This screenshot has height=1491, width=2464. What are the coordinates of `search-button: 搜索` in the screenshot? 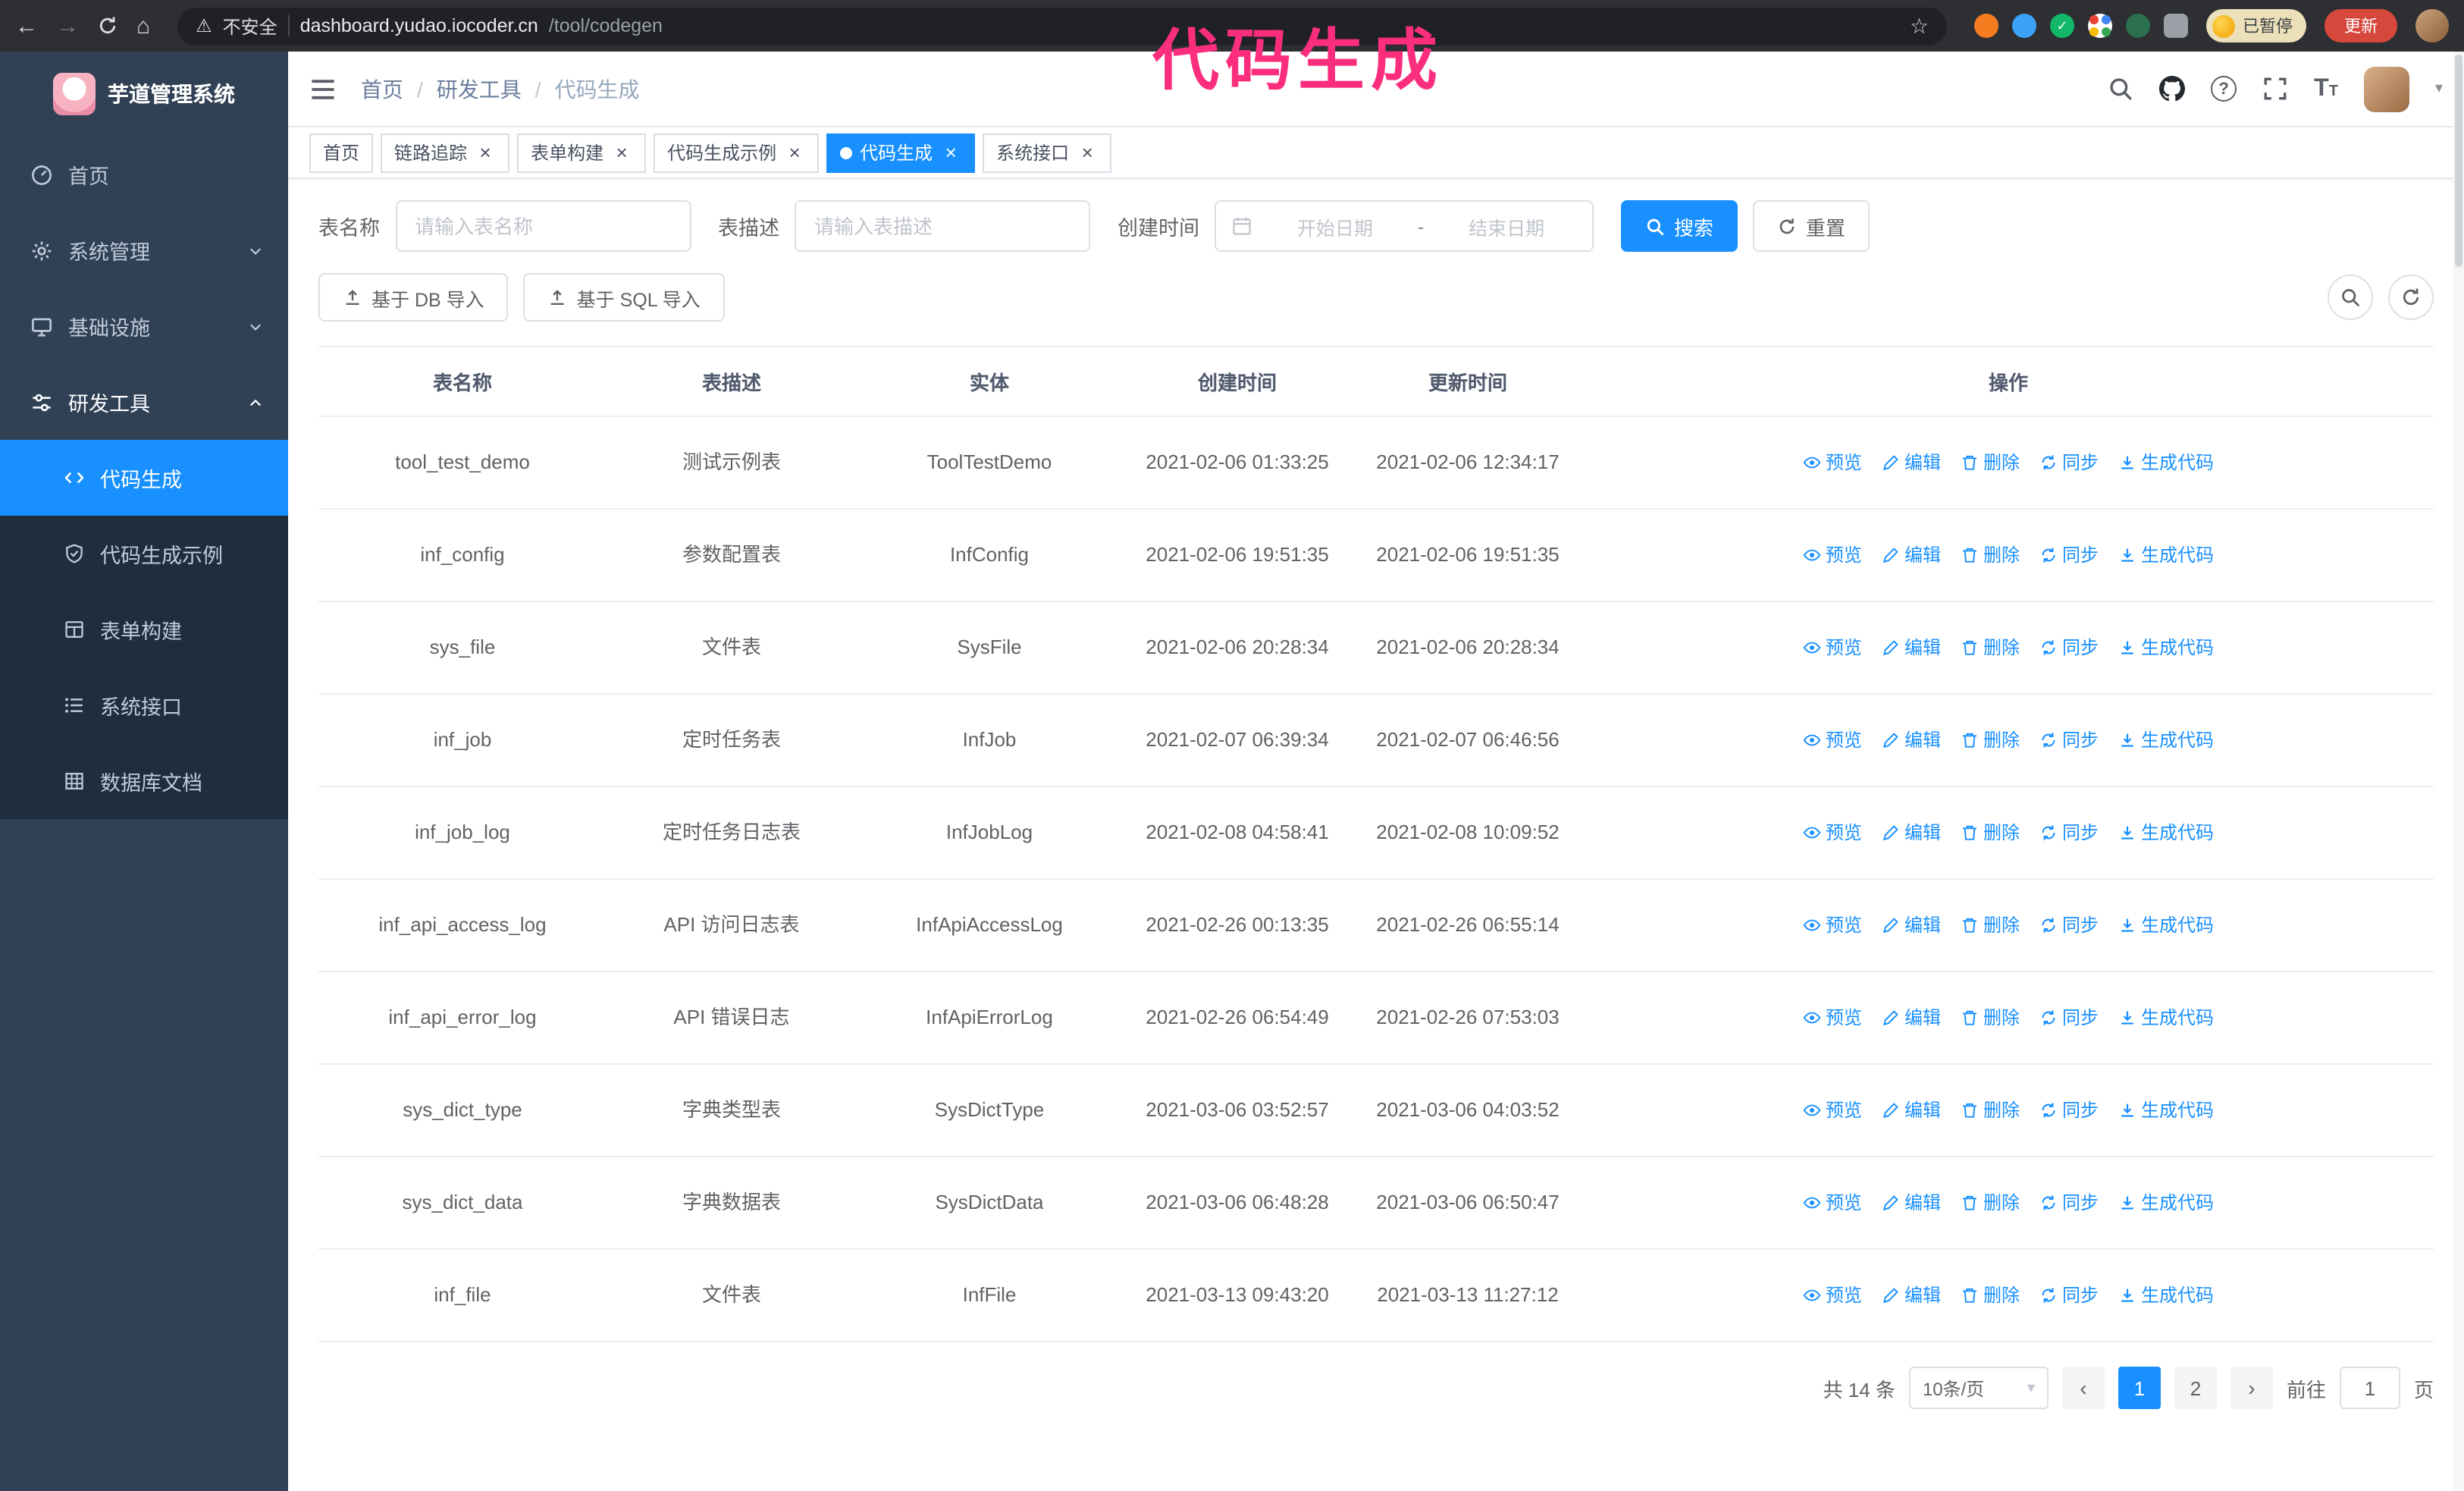 It's located at (1679, 226).